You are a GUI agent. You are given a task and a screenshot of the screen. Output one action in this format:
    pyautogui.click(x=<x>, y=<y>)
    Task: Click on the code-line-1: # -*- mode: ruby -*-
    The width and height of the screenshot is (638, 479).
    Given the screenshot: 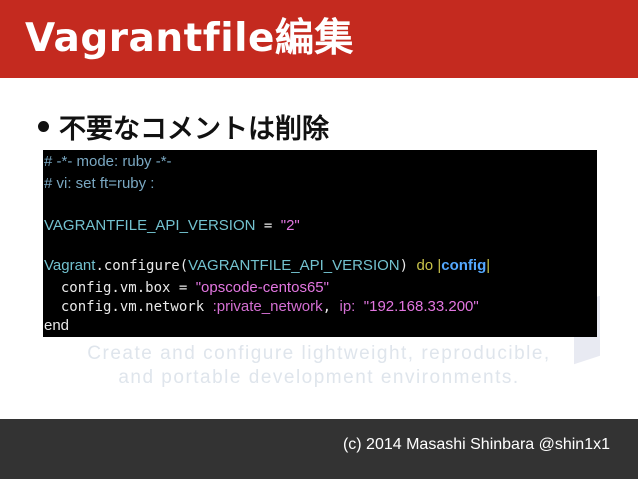 What is the action you would take?
    pyautogui.click(x=108, y=161)
    